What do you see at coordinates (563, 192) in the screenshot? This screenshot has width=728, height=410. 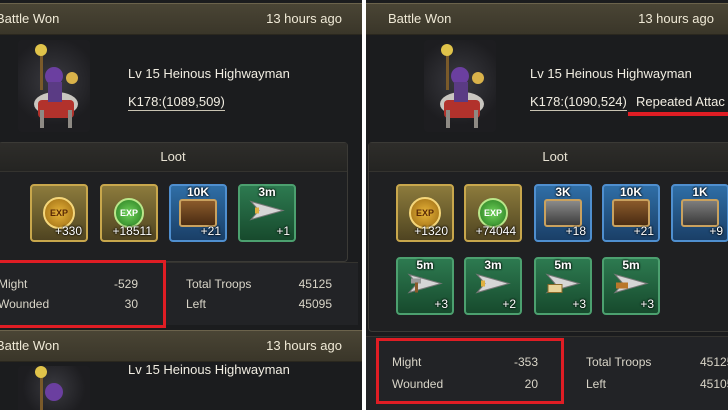 I see `loot-item-tag: 3K` at bounding box center [563, 192].